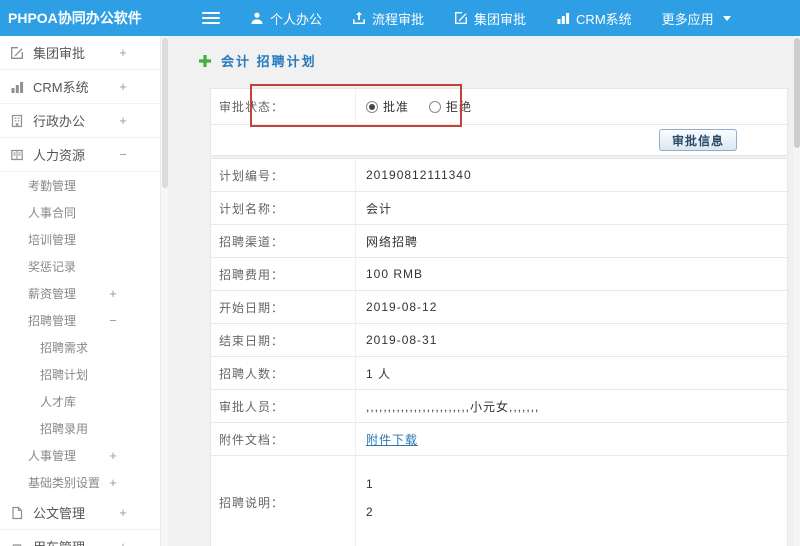 The width and height of the screenshot is (800, 546). I want to click on sidebar-item-salary-mgmt: 薪资管理 +, so click(80, 293).